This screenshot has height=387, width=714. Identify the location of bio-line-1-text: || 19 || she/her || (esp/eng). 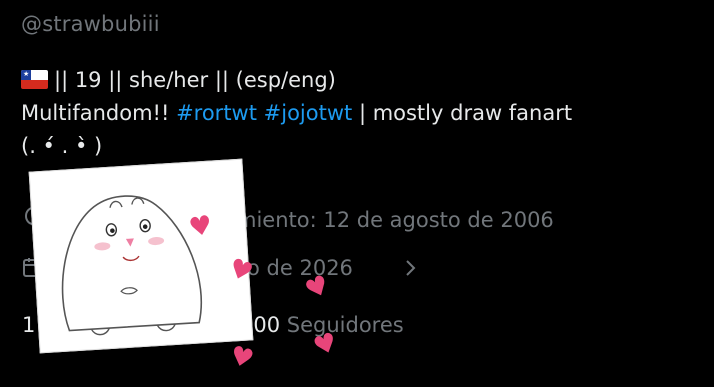
(195, 80).